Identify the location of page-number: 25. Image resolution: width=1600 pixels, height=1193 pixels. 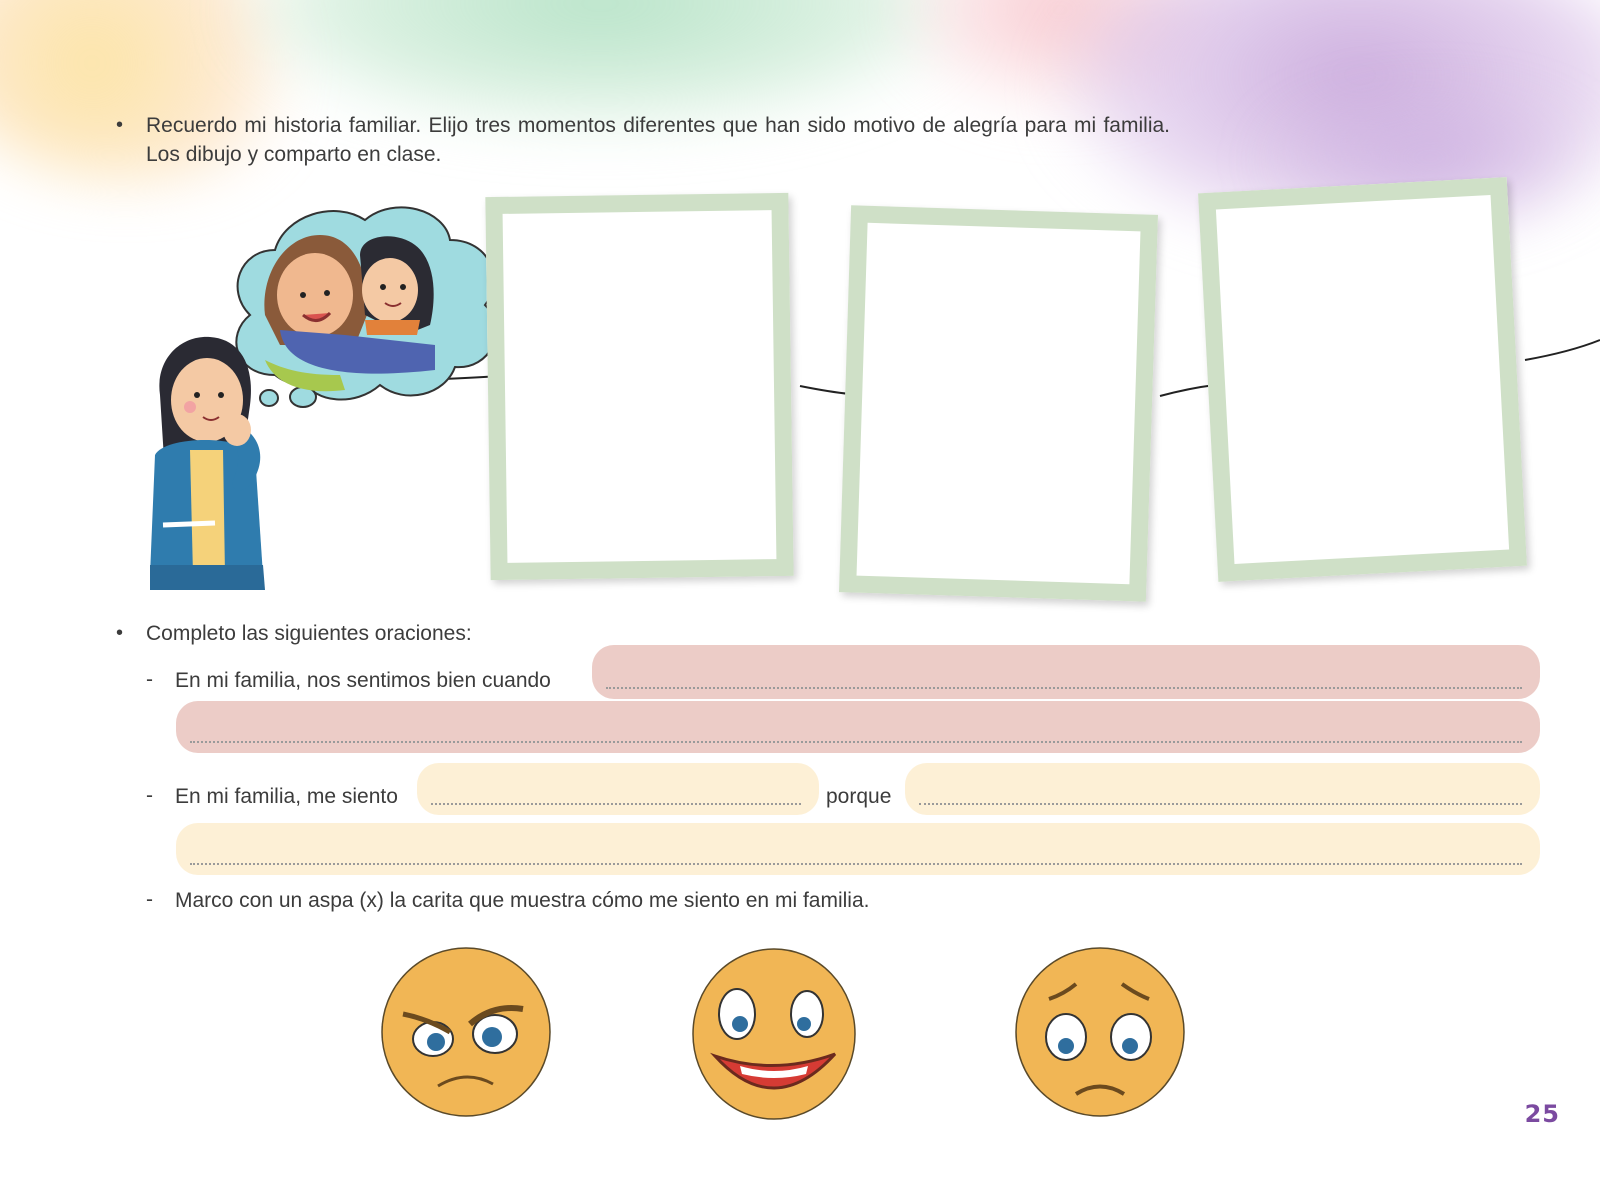
(1542, 1114).